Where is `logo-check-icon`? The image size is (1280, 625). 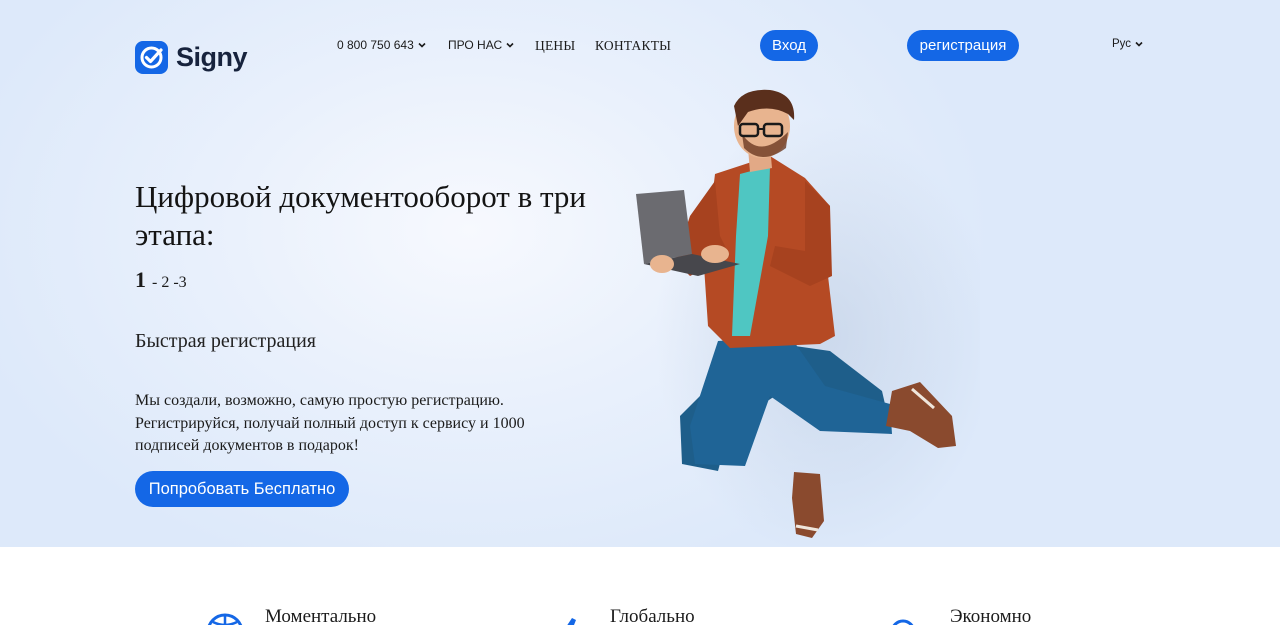
logo-check-icon is located at coordinates (151, 57).